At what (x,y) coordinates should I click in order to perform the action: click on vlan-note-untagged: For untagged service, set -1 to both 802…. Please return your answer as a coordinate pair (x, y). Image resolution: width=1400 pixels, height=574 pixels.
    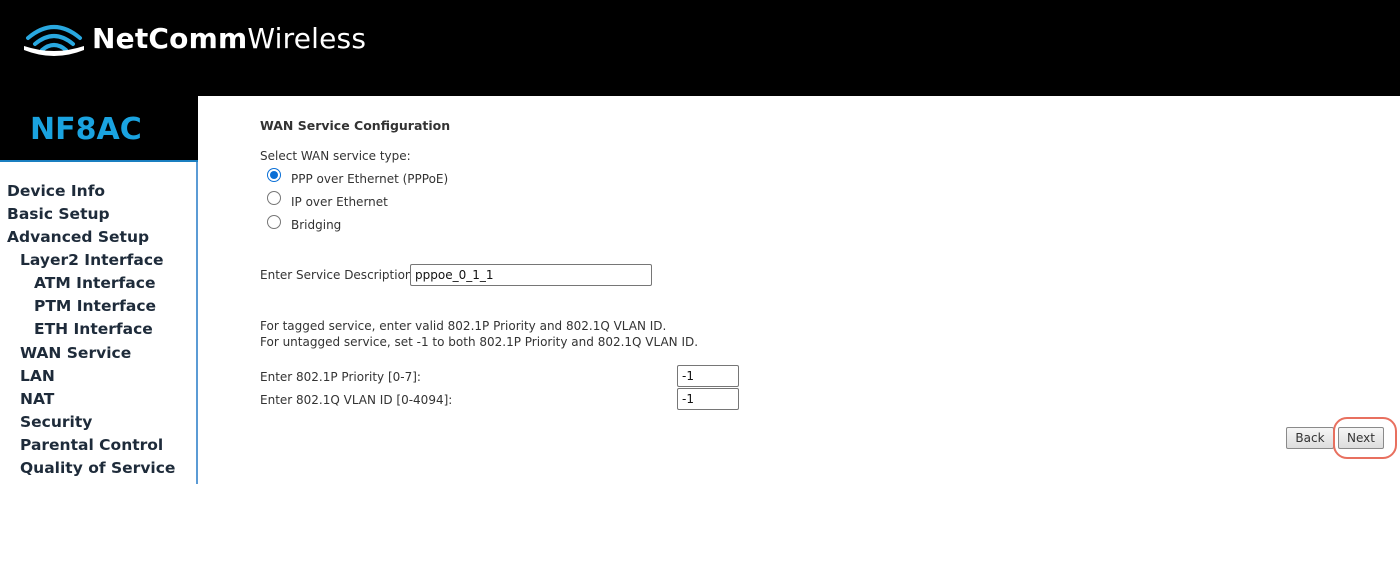
    Looking at the image, I should click on (479, 342).